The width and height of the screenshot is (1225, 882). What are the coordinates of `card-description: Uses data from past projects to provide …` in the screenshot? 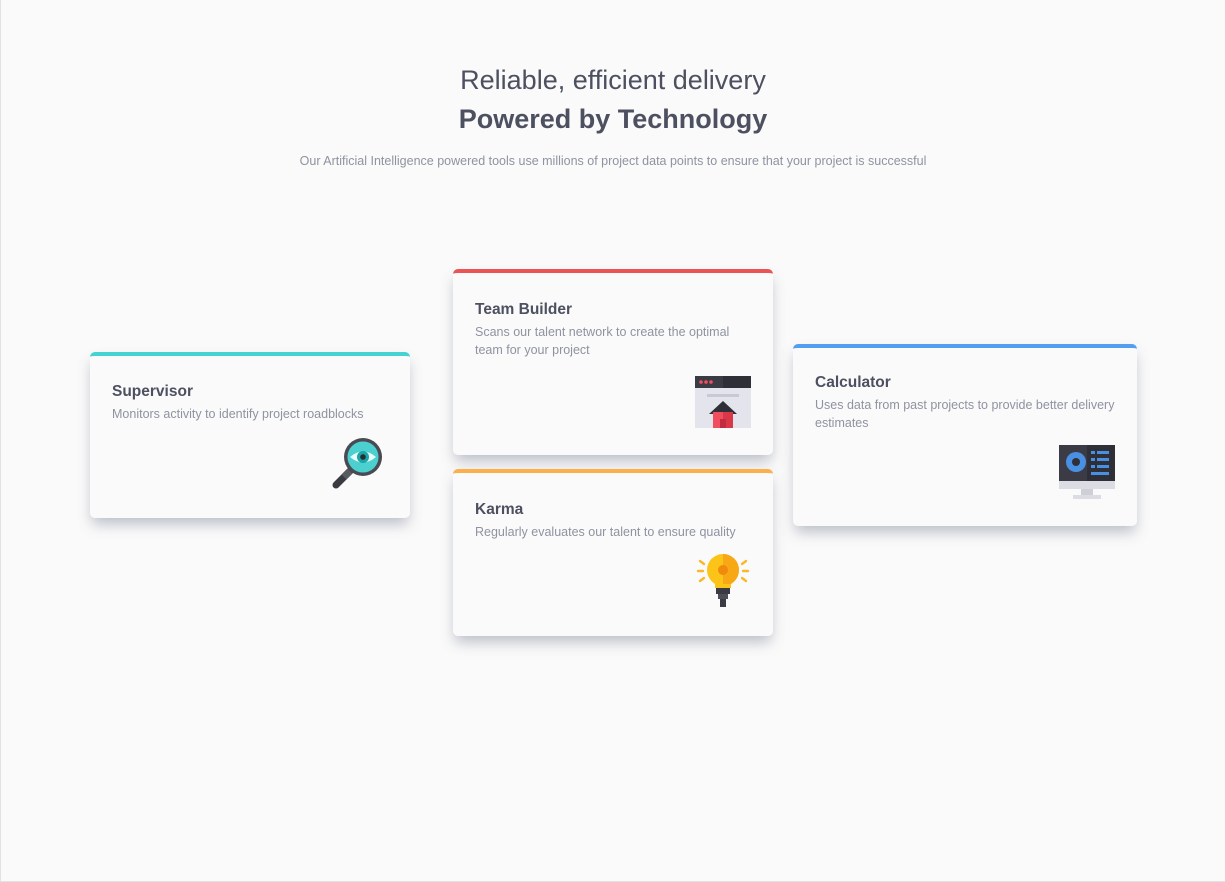 It's located at (965, 414).